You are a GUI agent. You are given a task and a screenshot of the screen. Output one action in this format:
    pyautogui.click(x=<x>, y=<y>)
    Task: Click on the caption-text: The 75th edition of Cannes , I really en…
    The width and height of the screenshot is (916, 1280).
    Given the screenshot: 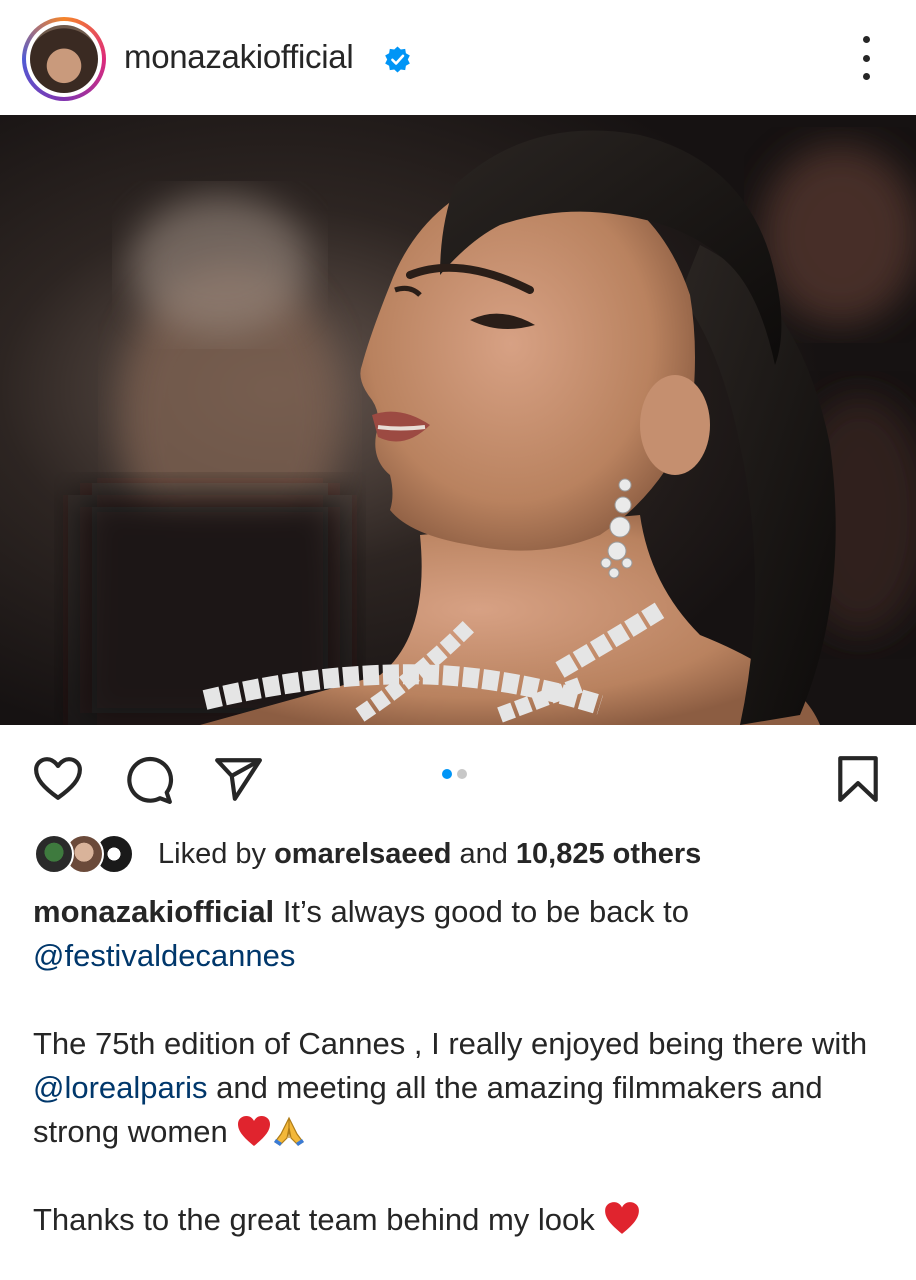 What is the action you would take?
    pyautogui.click(x=450, y=1043)
    